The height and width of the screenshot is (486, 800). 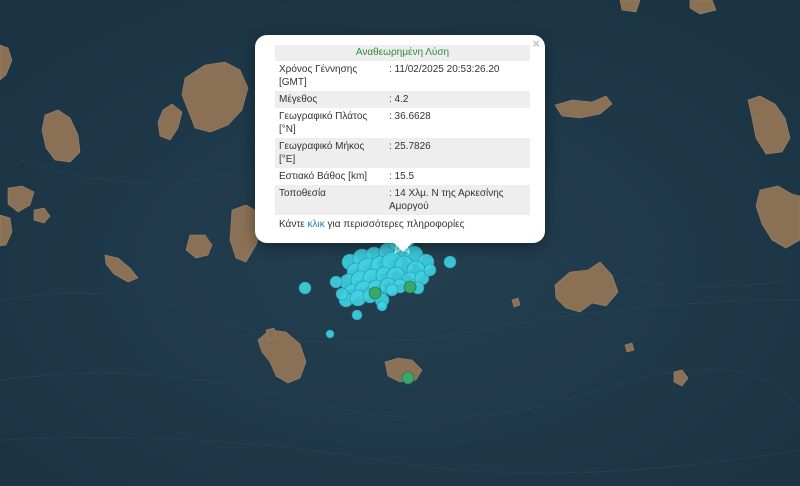 What do you see at coordinates (316, 224) in the screenshot?
I see `more-info-link: κλικ` at bounding box center [316, 224].